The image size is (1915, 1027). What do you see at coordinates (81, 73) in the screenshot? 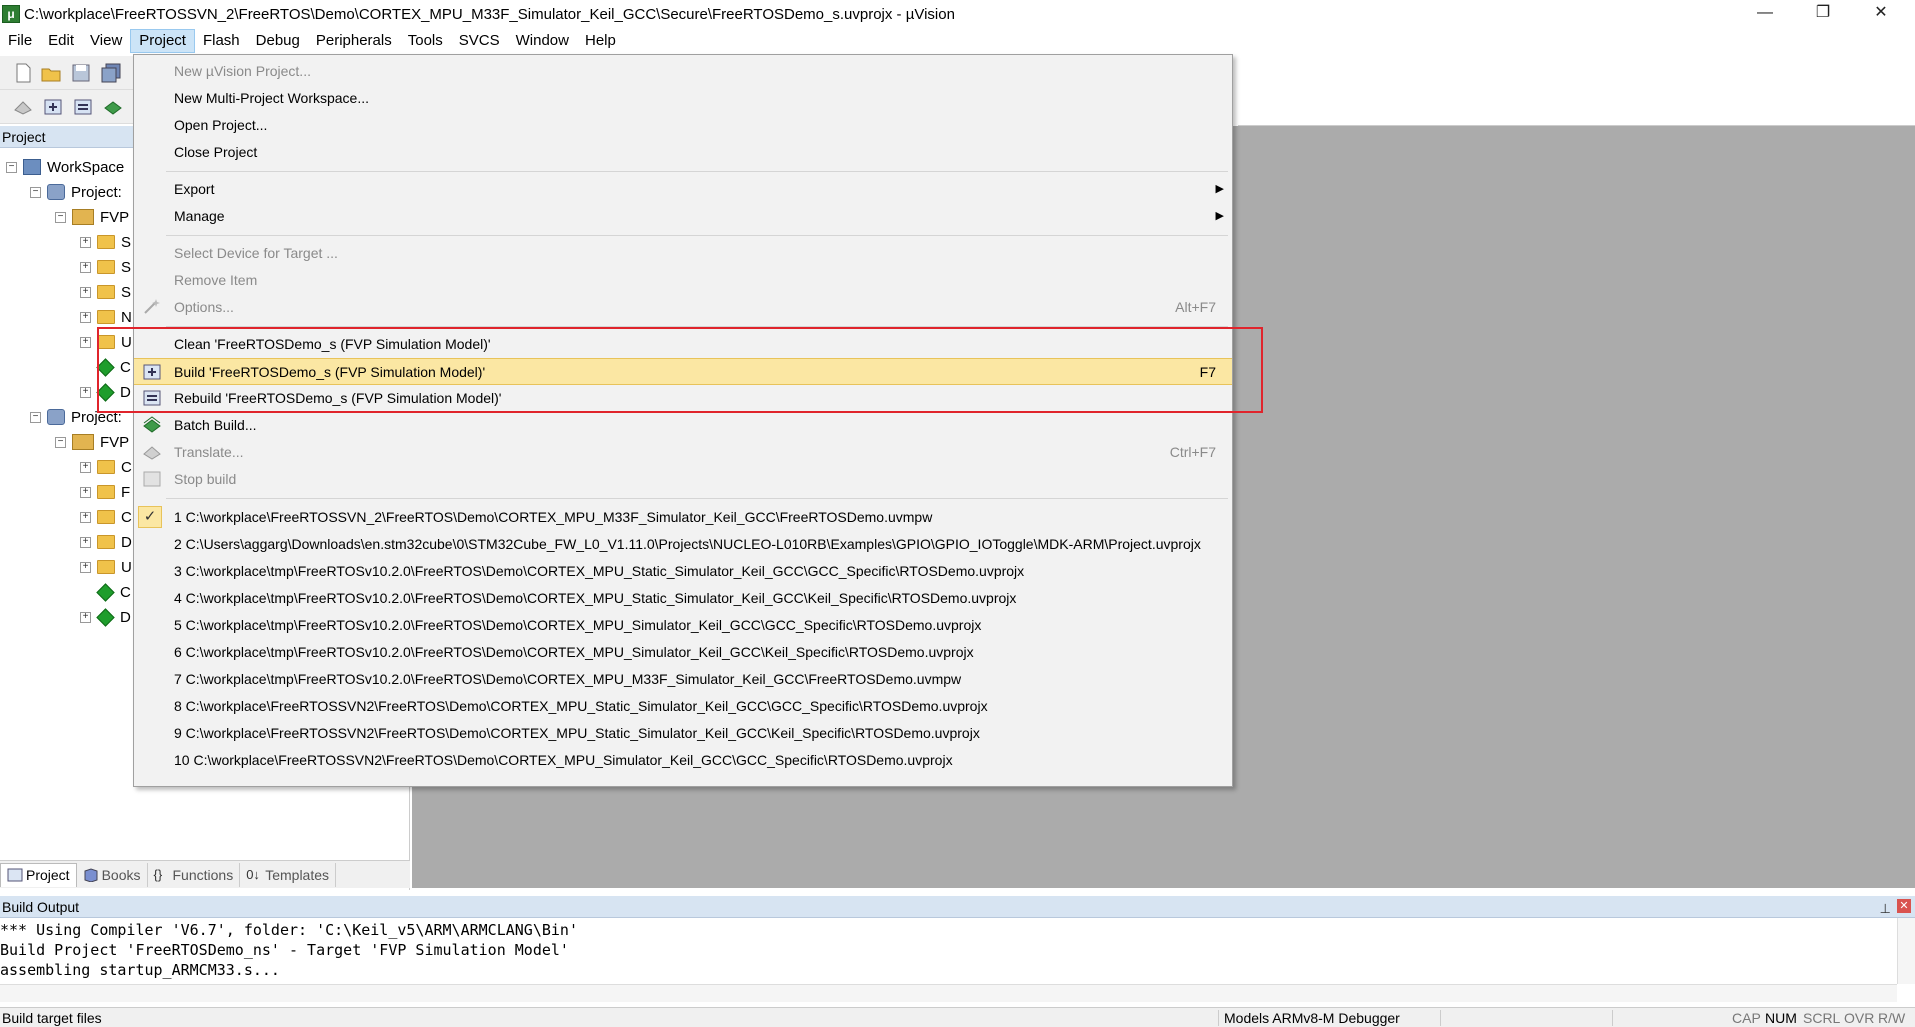
I see `save-icon` at bounding box center [81, 73].